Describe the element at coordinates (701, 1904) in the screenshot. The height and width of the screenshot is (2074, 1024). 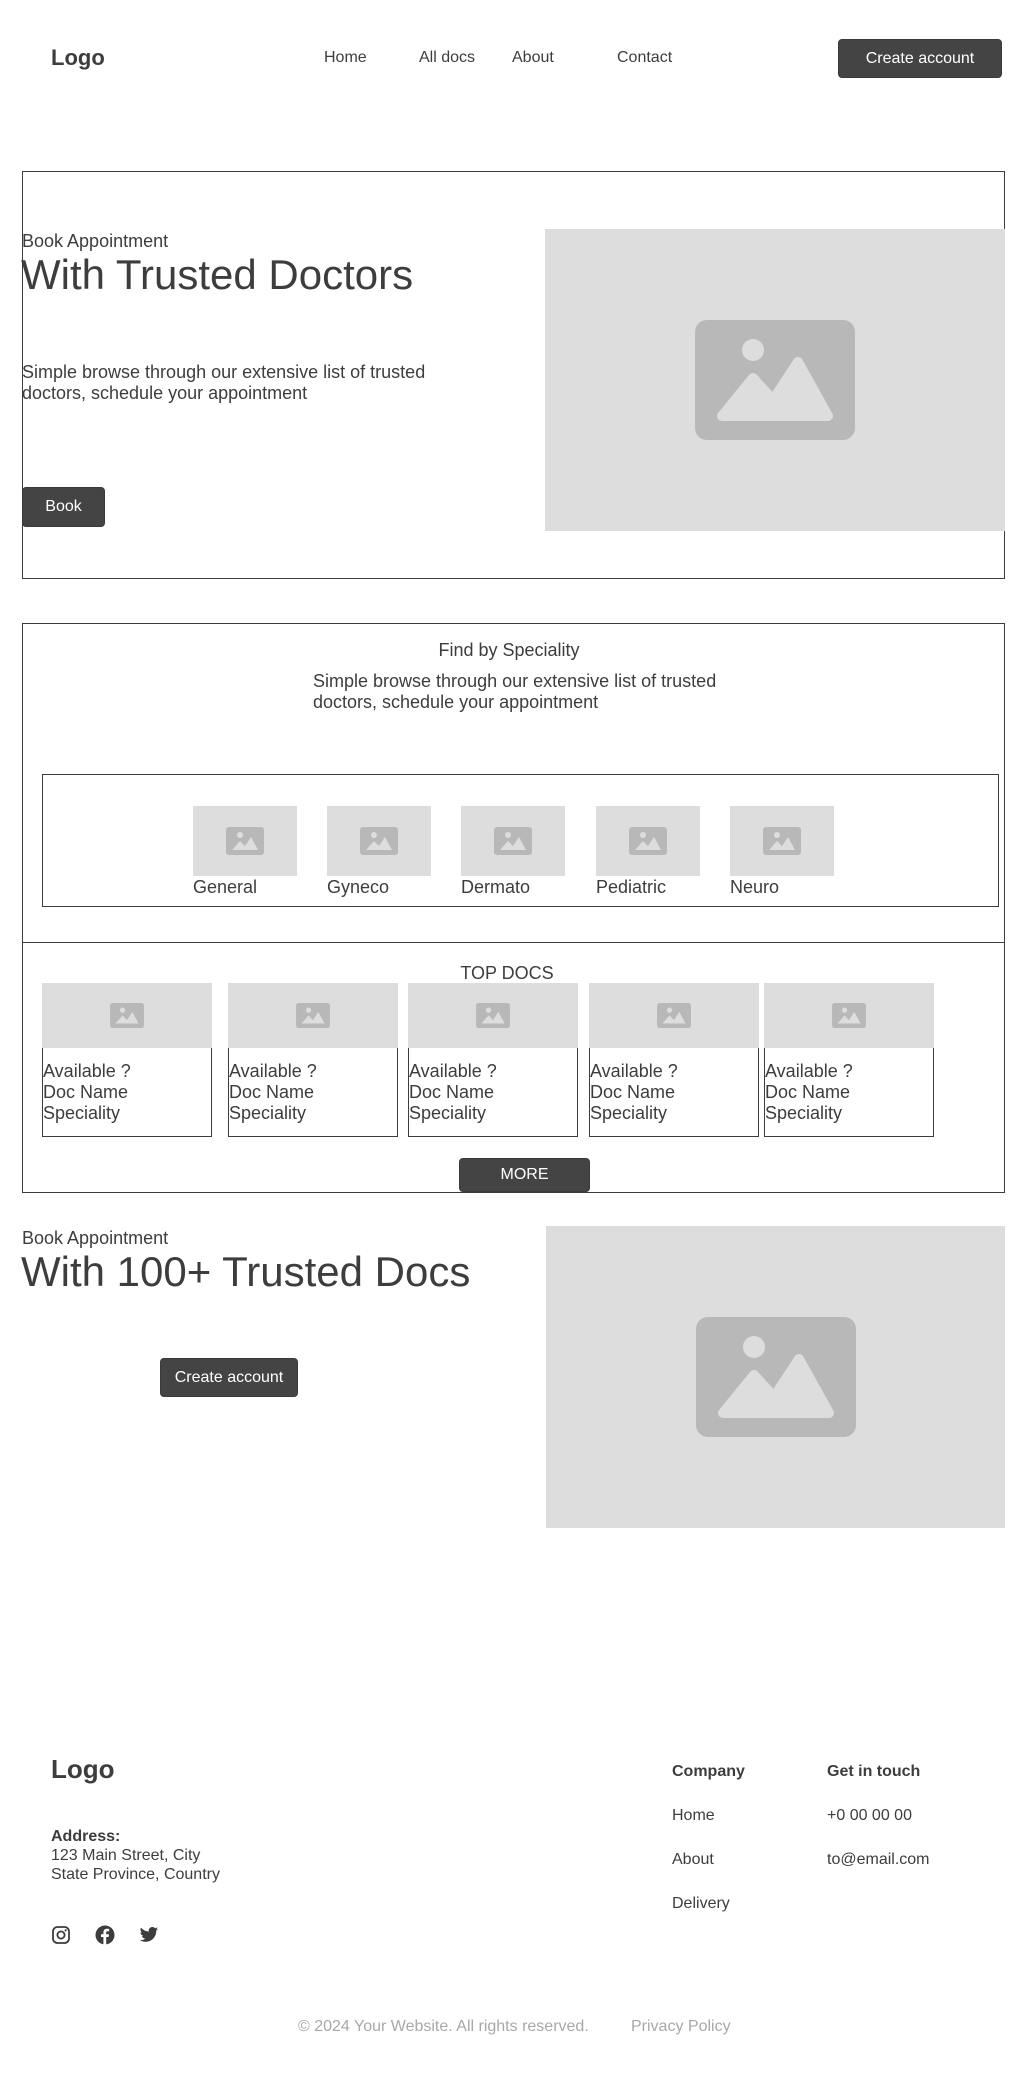
I see `footer-link-delivery: Delivery` at that location.